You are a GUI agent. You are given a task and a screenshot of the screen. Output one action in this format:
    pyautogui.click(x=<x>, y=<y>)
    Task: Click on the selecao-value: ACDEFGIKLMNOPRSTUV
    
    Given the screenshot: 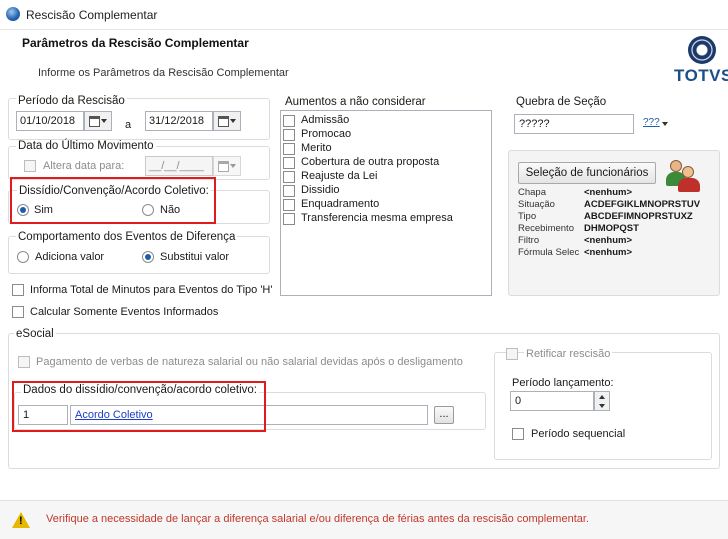 What is the action you would take?
    pyautogui.click(x=642, y=204)
    